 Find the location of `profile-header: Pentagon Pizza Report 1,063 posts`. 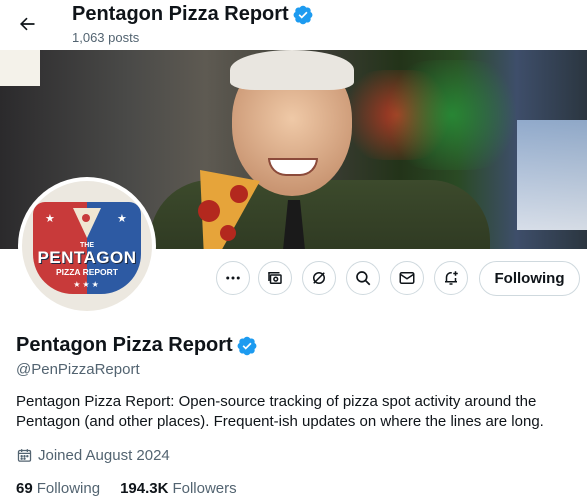

profile-header: Pentagon Pizza Report 1,063 posts is located at coordinates (293, 25).